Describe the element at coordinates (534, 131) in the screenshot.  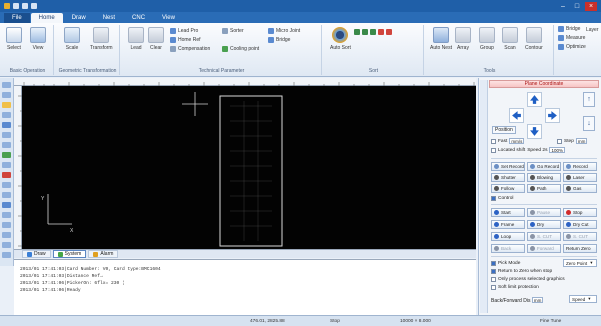
I see `jog-down-button` at that location.